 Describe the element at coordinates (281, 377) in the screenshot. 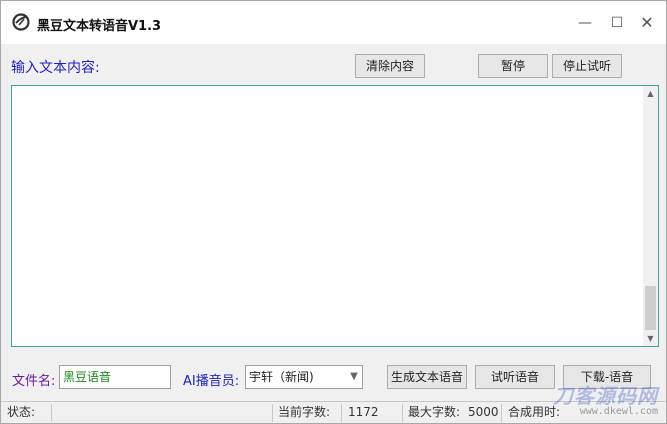

I see `voice-selected-value: 宇轩（新闻)` at that location.